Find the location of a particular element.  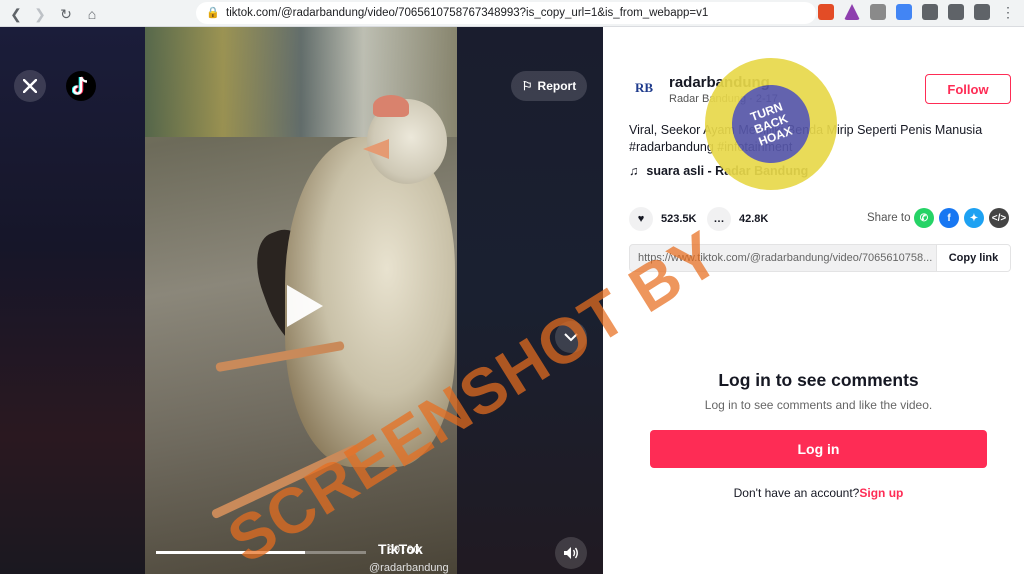

play-icon is located at coordinates (305, 306).